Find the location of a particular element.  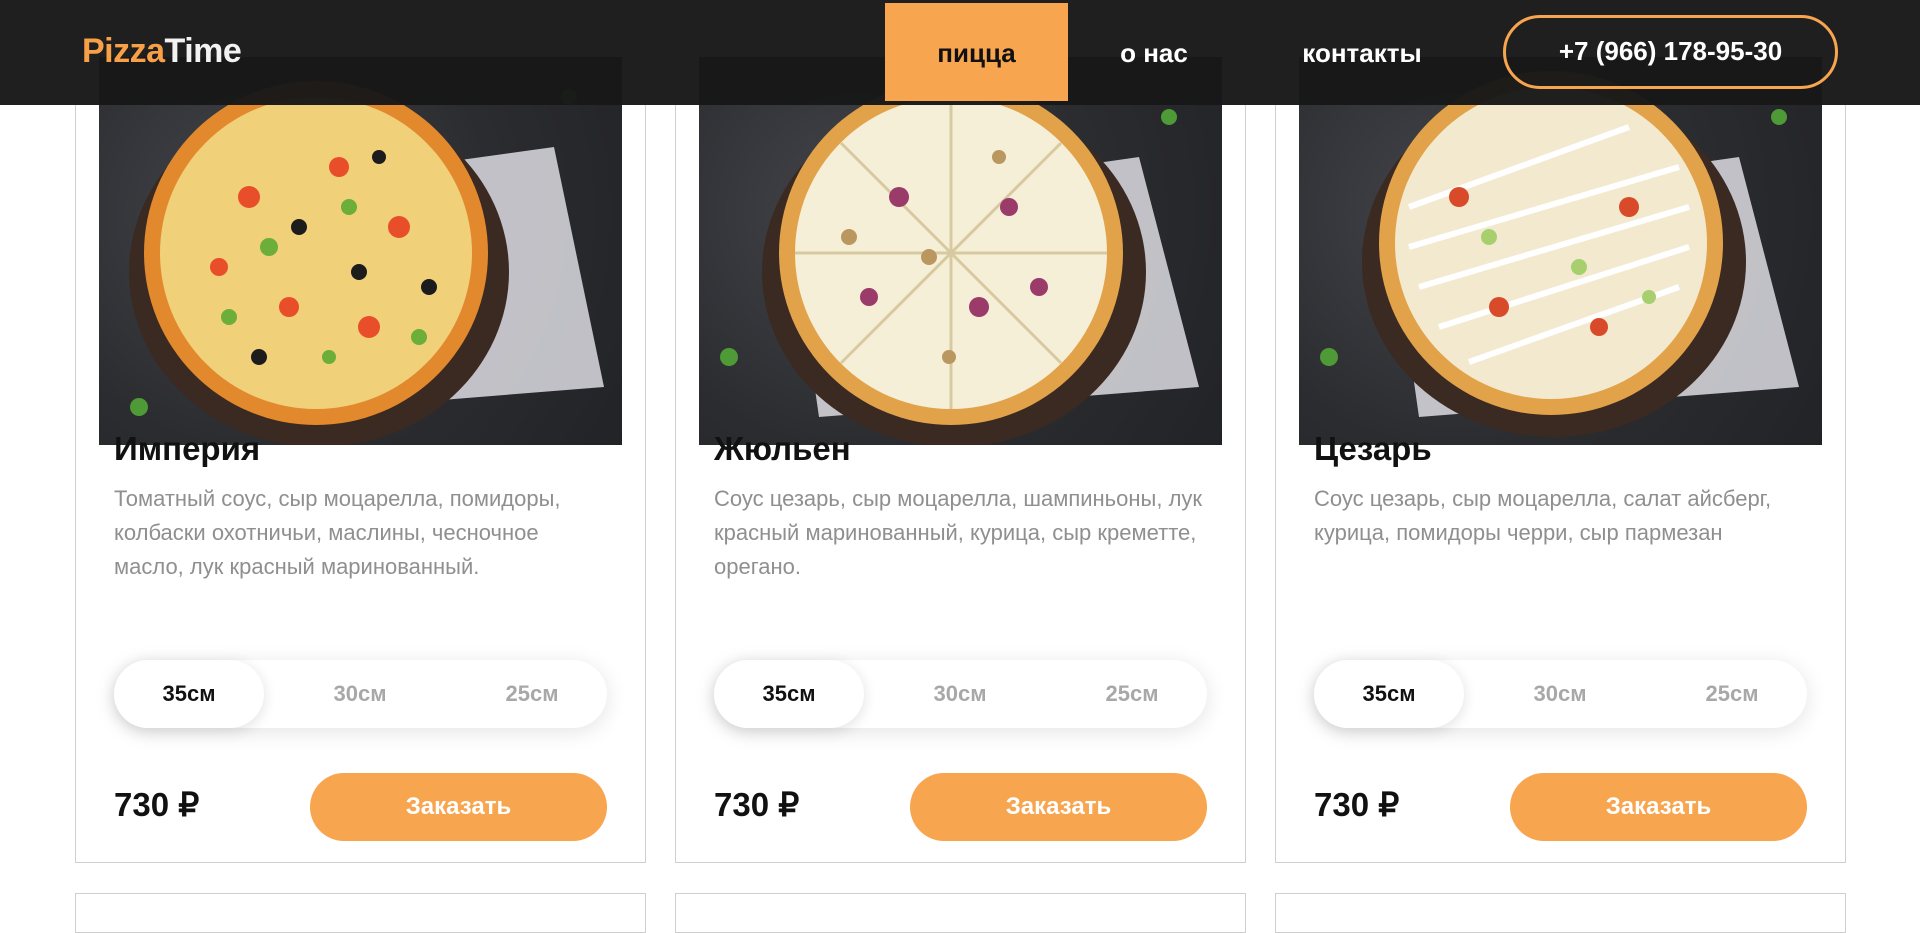

pizza-title: Империя is located at coordinates (187, 448).